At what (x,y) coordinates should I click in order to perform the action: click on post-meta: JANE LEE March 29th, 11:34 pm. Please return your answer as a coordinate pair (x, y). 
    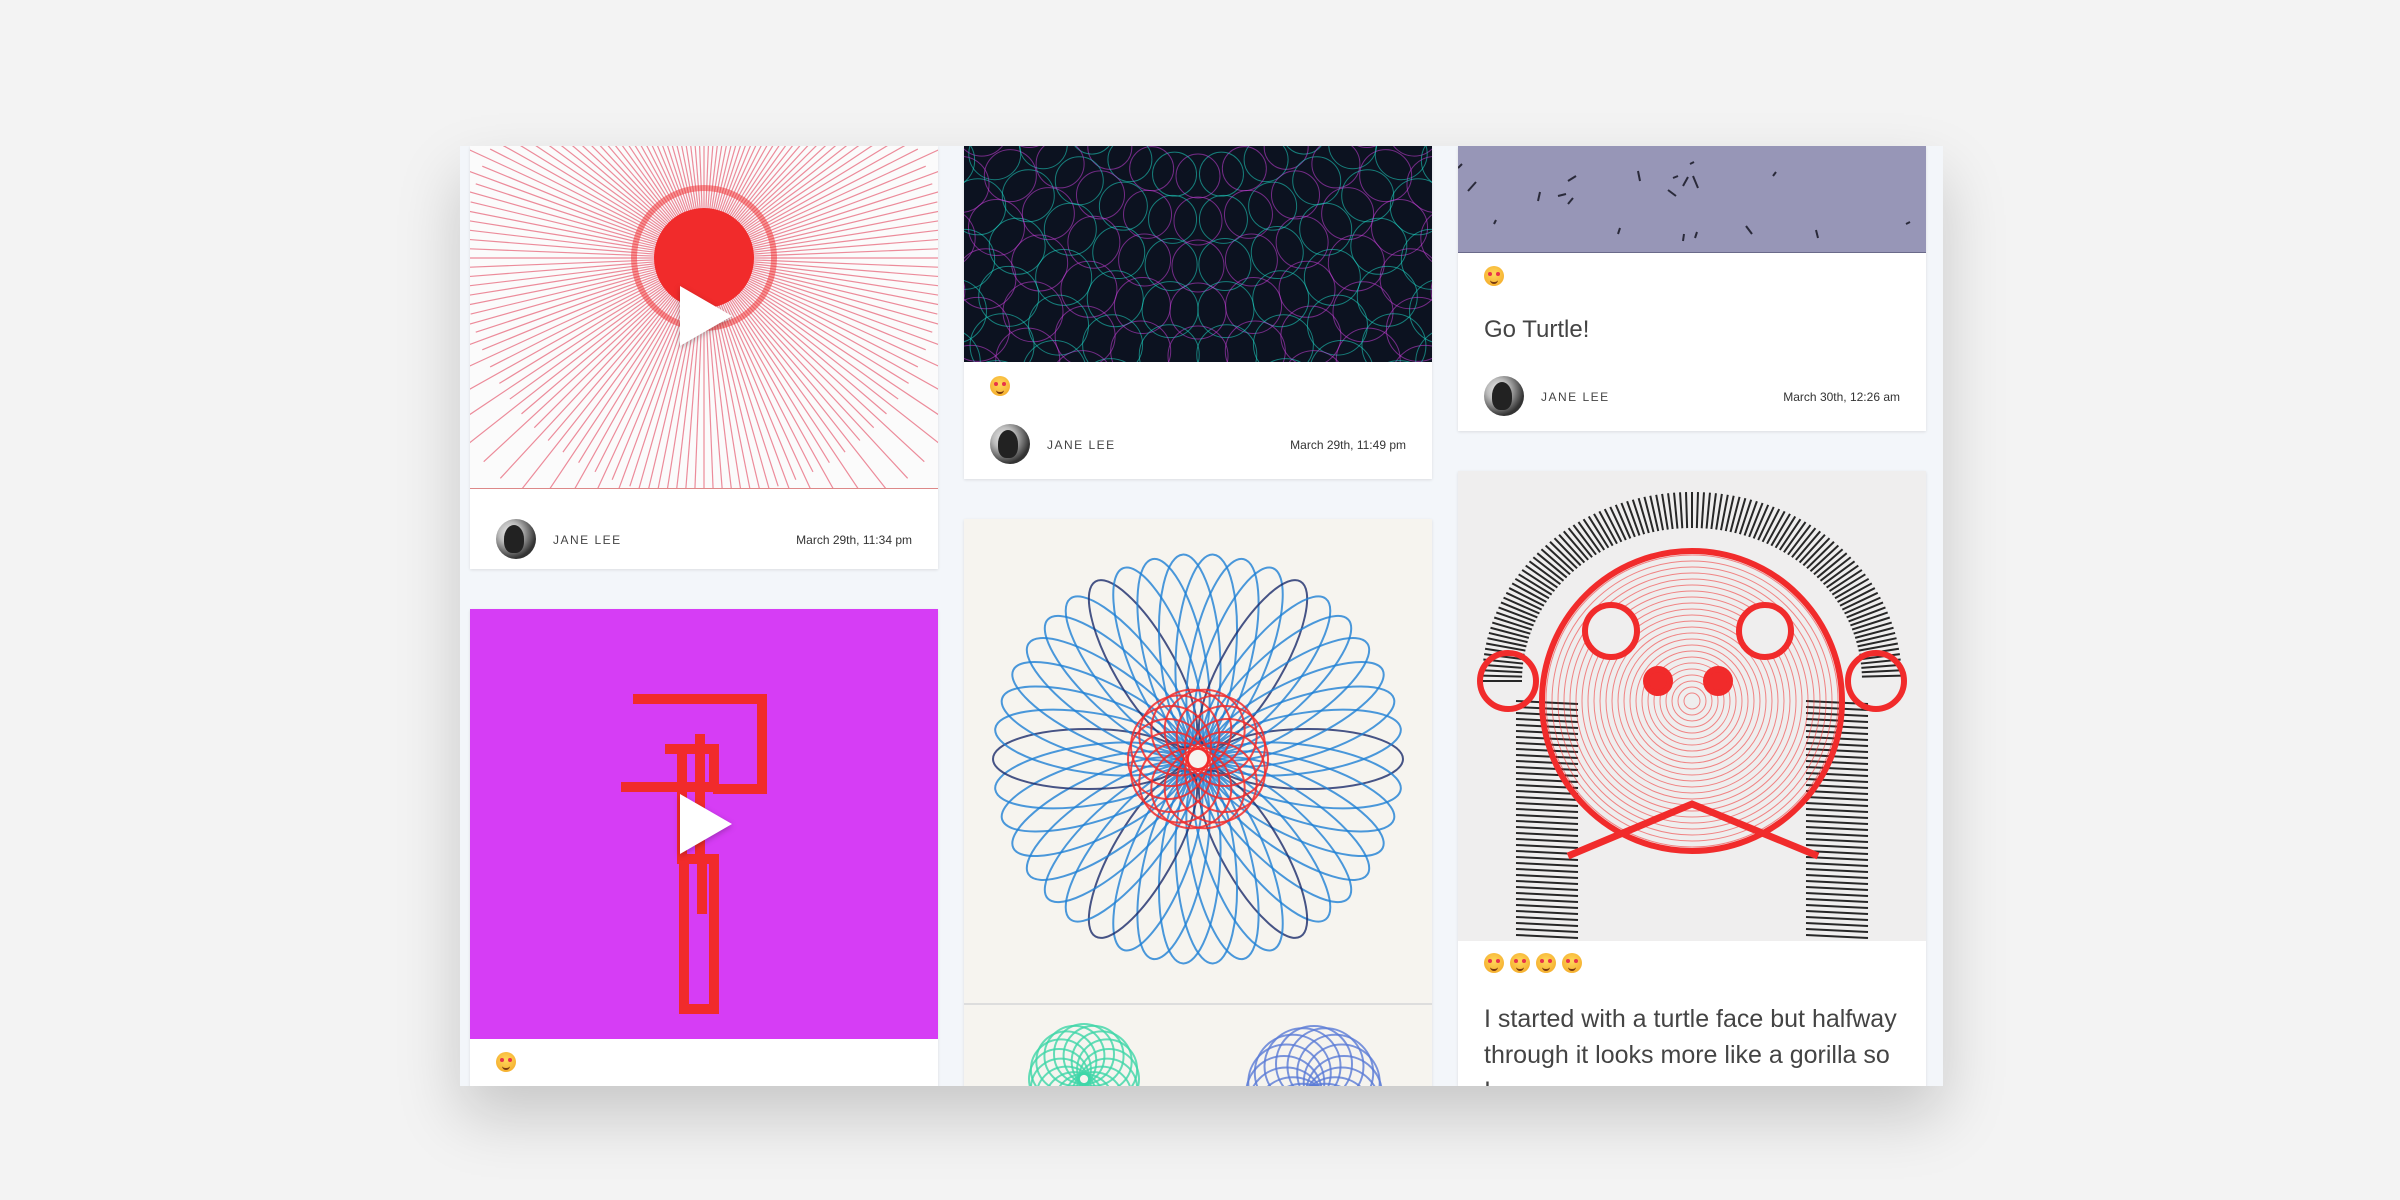
    Looking at the image, I should click on (704, 536).